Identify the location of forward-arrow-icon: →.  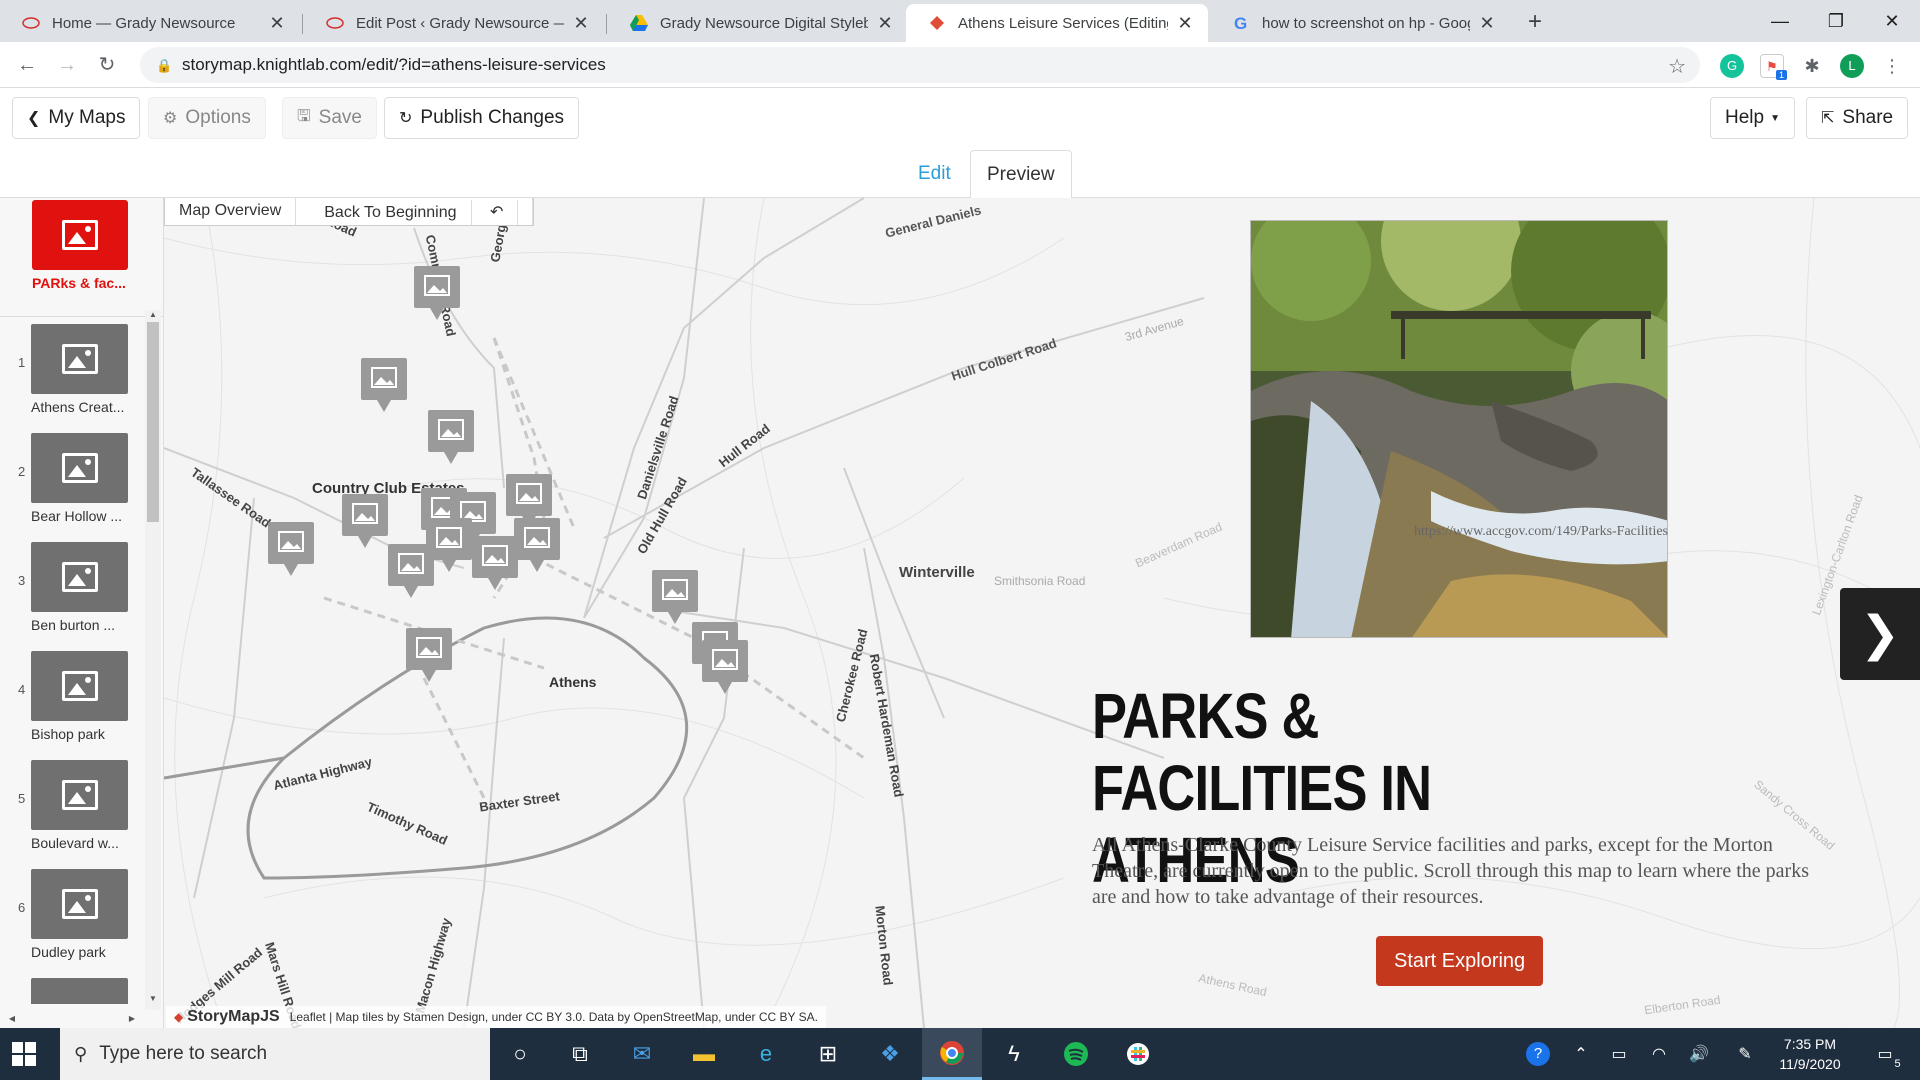
(67, 65).